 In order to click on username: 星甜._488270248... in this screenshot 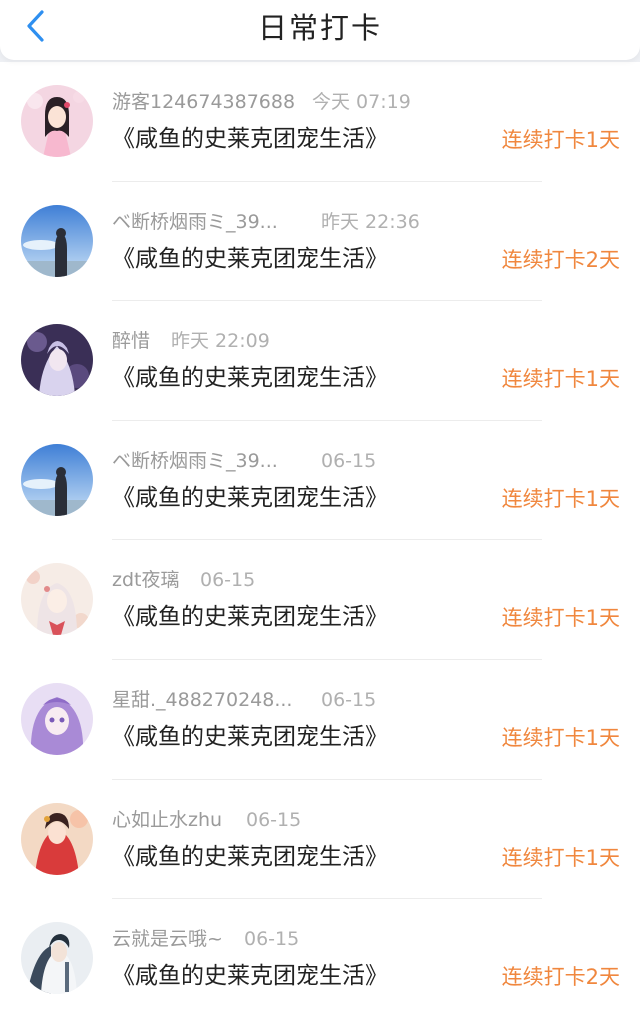, I will do `click(202, 700)`.